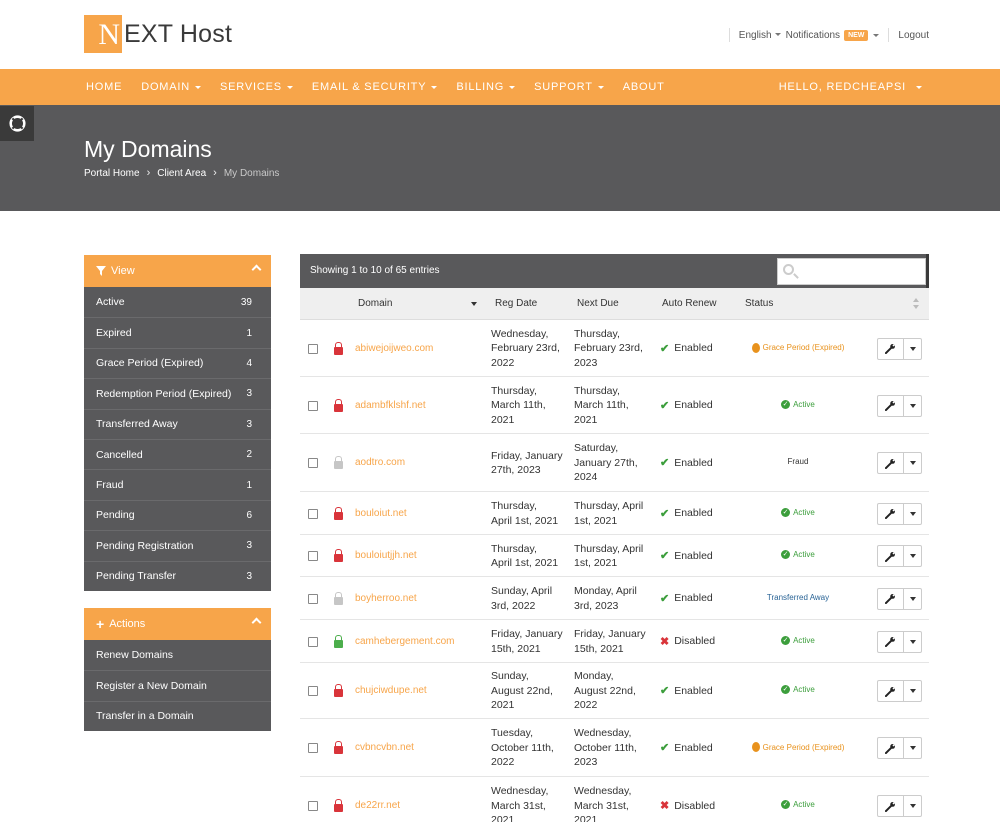  I want to click on action-item-register-a-new-domain: Register a New Domain, so click(177, 685).